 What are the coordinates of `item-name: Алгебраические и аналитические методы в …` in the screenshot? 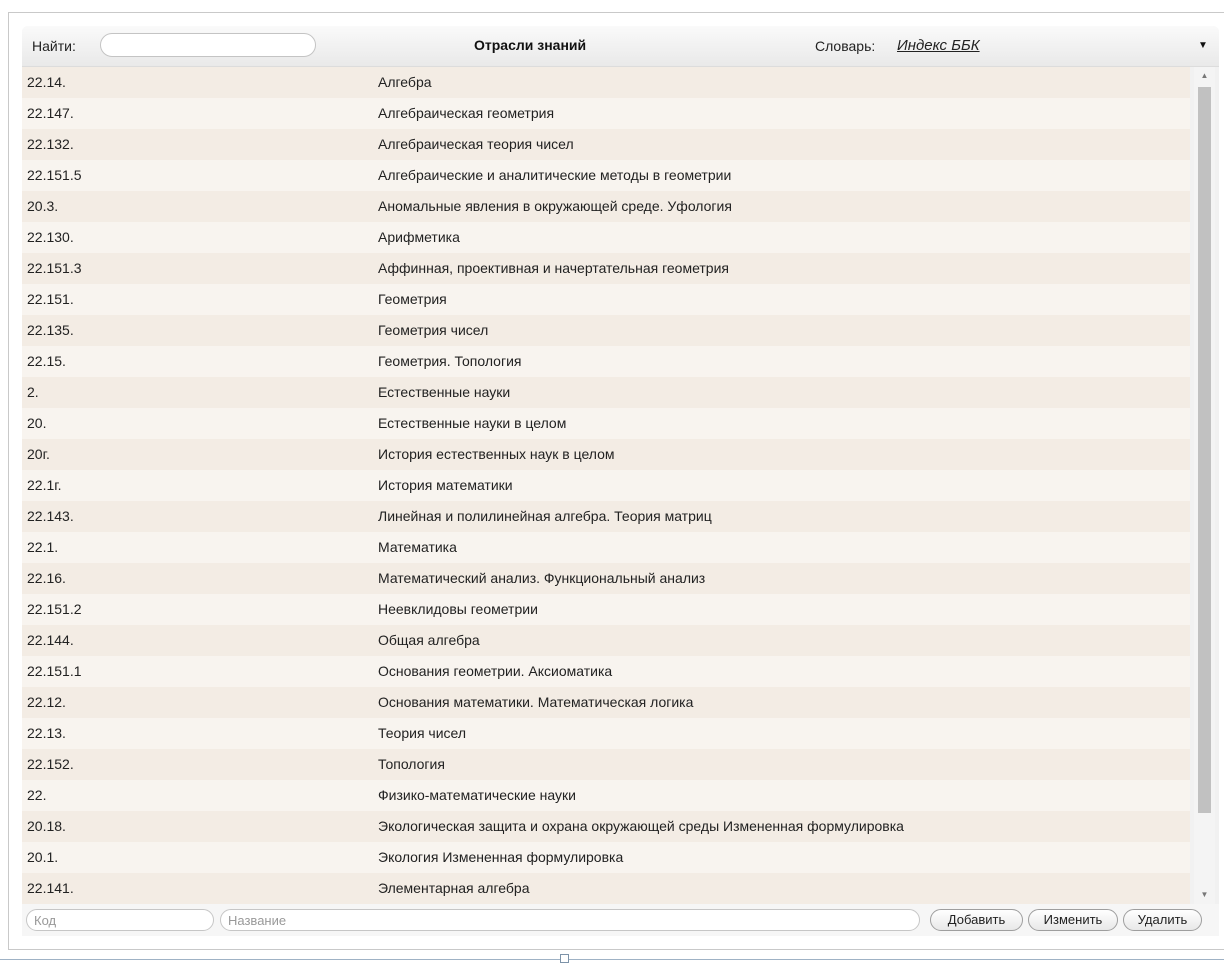 It's located at (555, 175).